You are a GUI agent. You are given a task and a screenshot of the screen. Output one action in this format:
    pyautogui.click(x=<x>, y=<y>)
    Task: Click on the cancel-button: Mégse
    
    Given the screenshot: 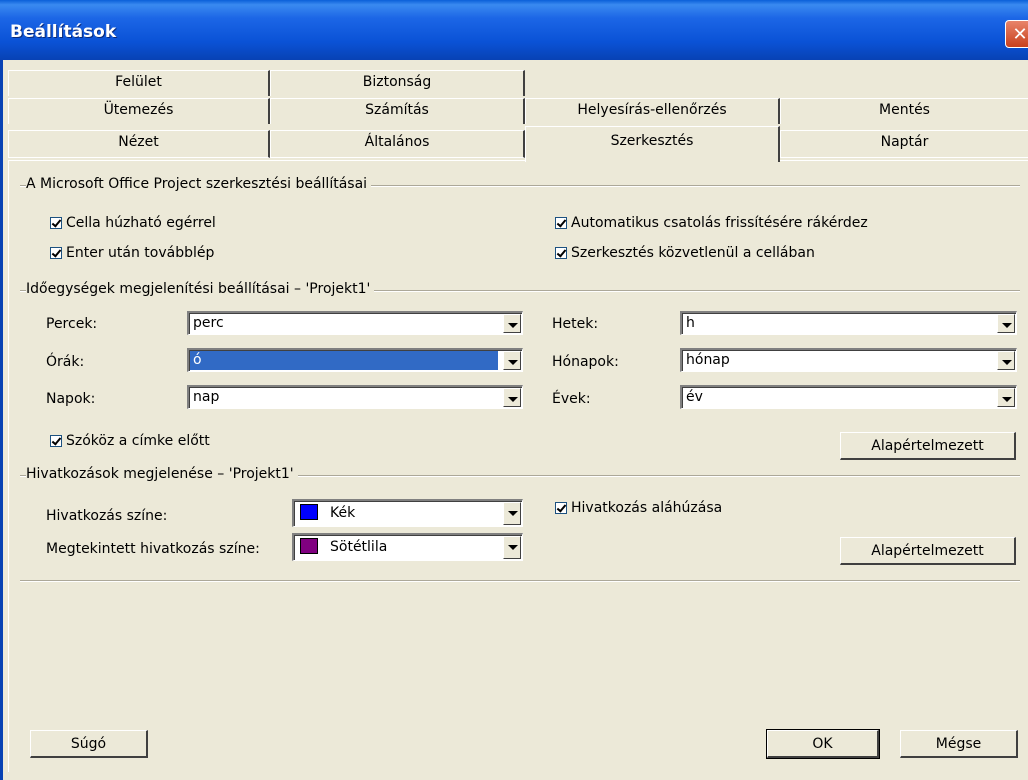 What is the action you would take?
    pyautogui.click(x=959, y=744)
    